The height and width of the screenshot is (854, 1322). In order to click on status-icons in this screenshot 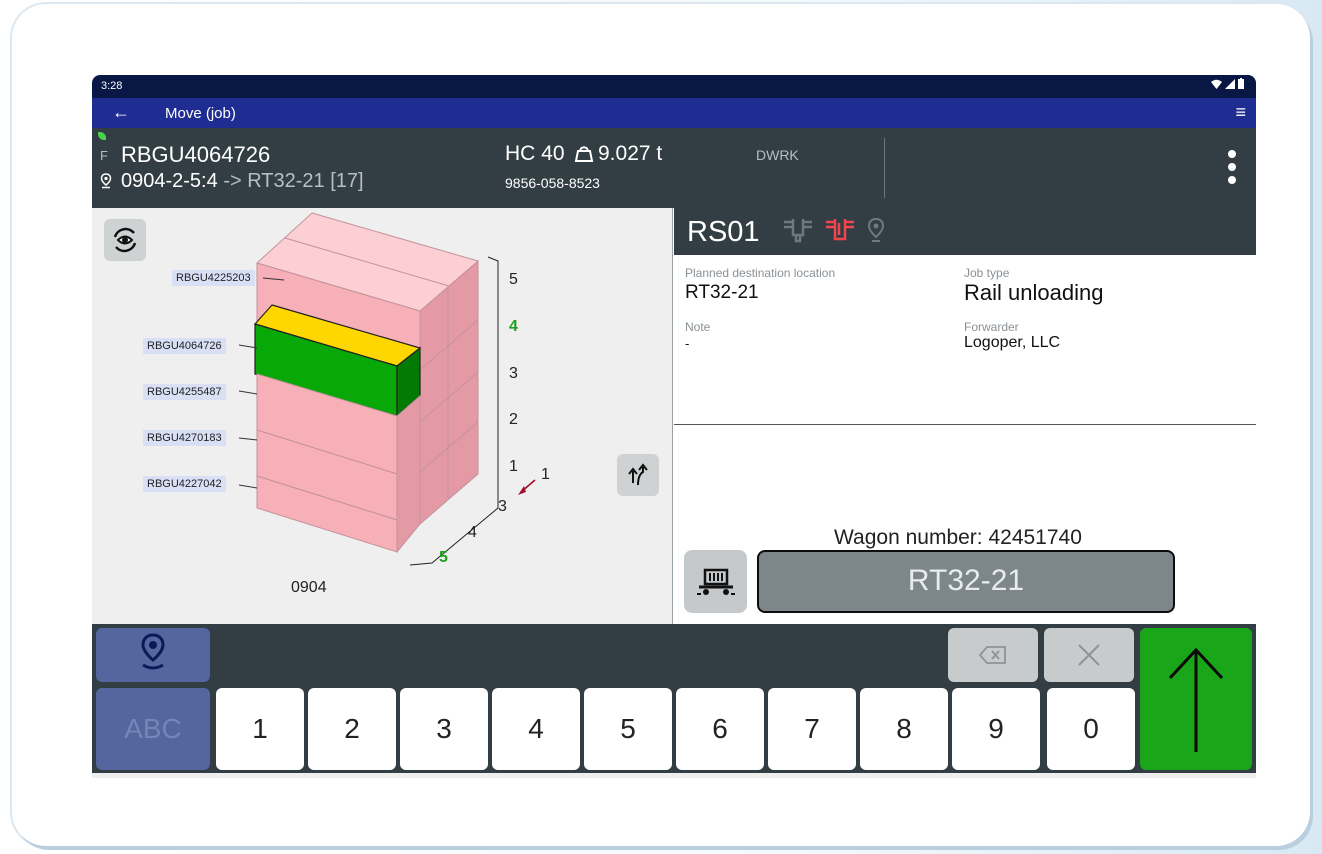, I will do `click(1227, 83)`.